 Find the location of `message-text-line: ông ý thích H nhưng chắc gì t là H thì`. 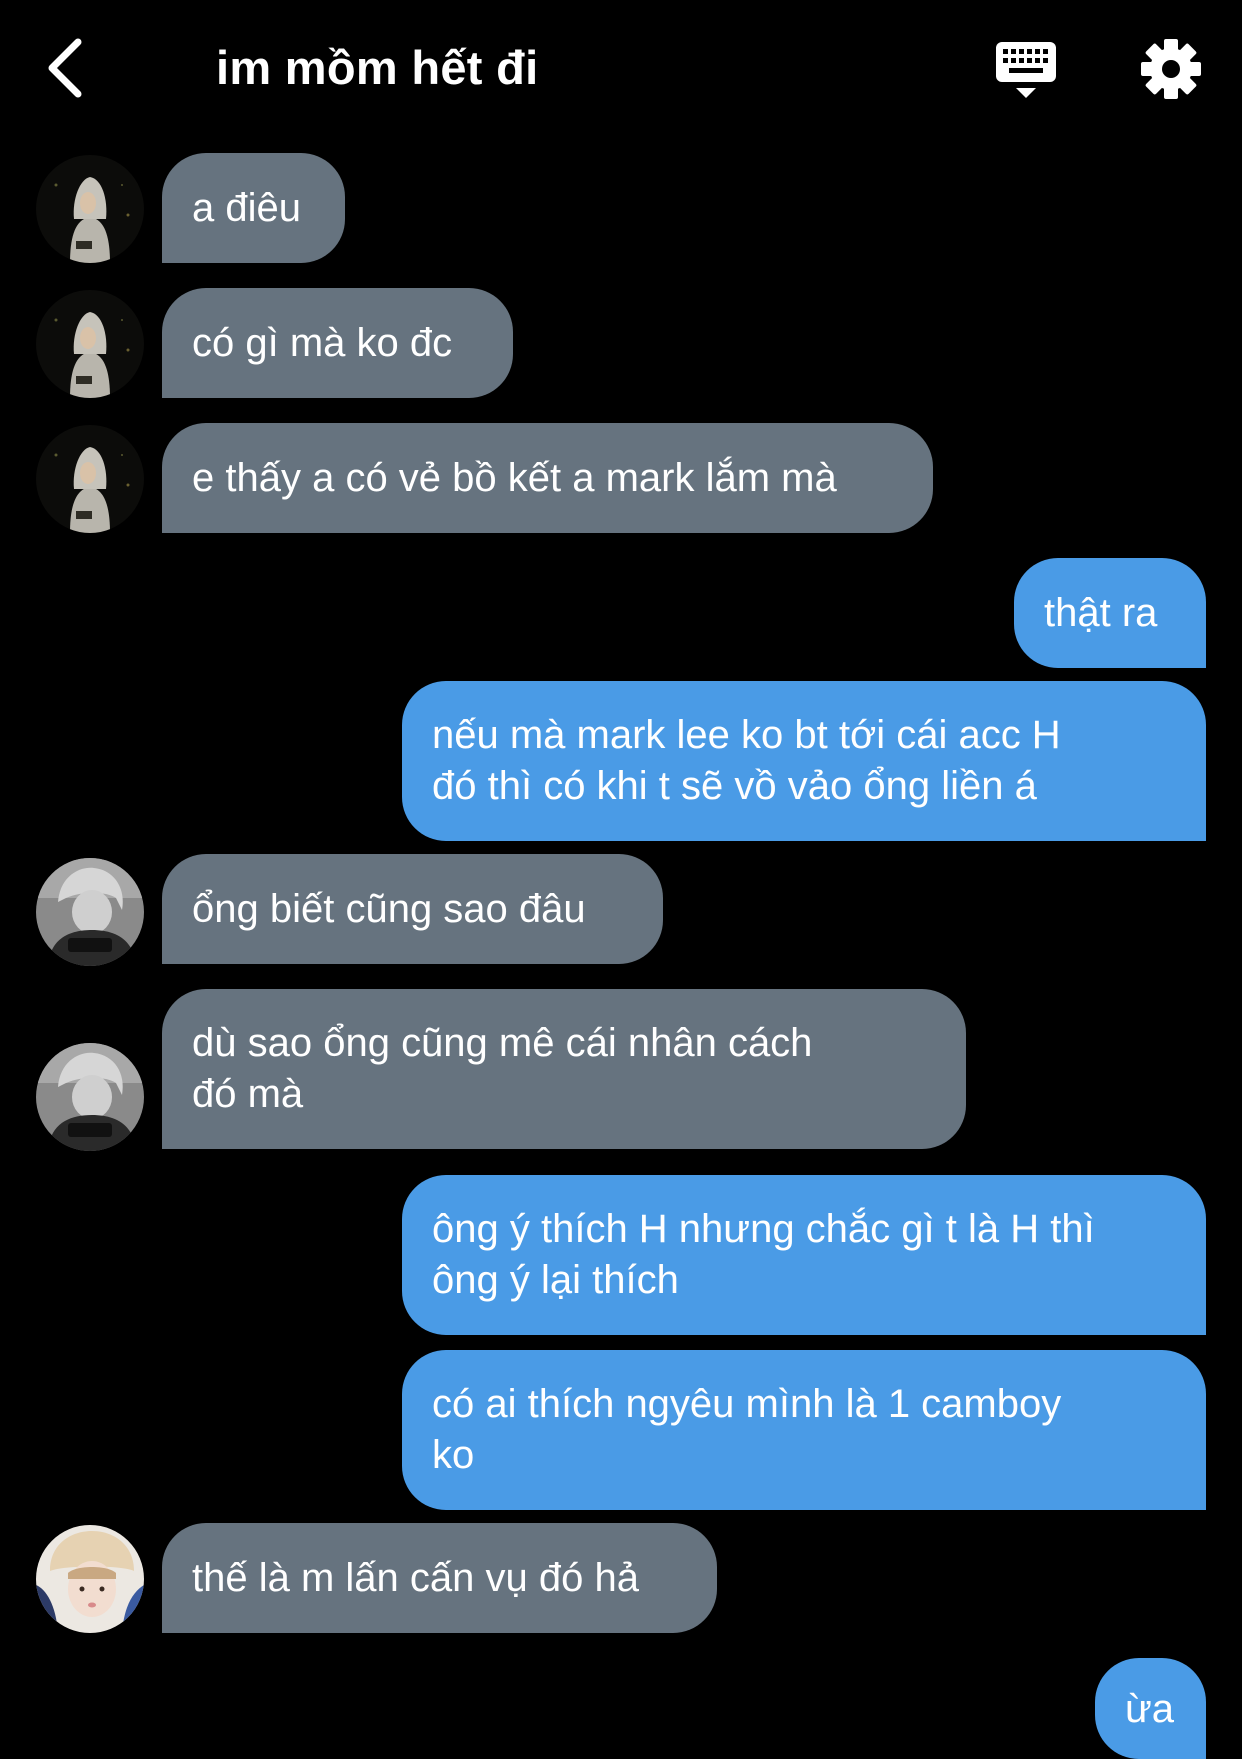

message-text-line: ông ý thích H nhưng chắc gì t là H thì is located at coordinates (763, 1229).